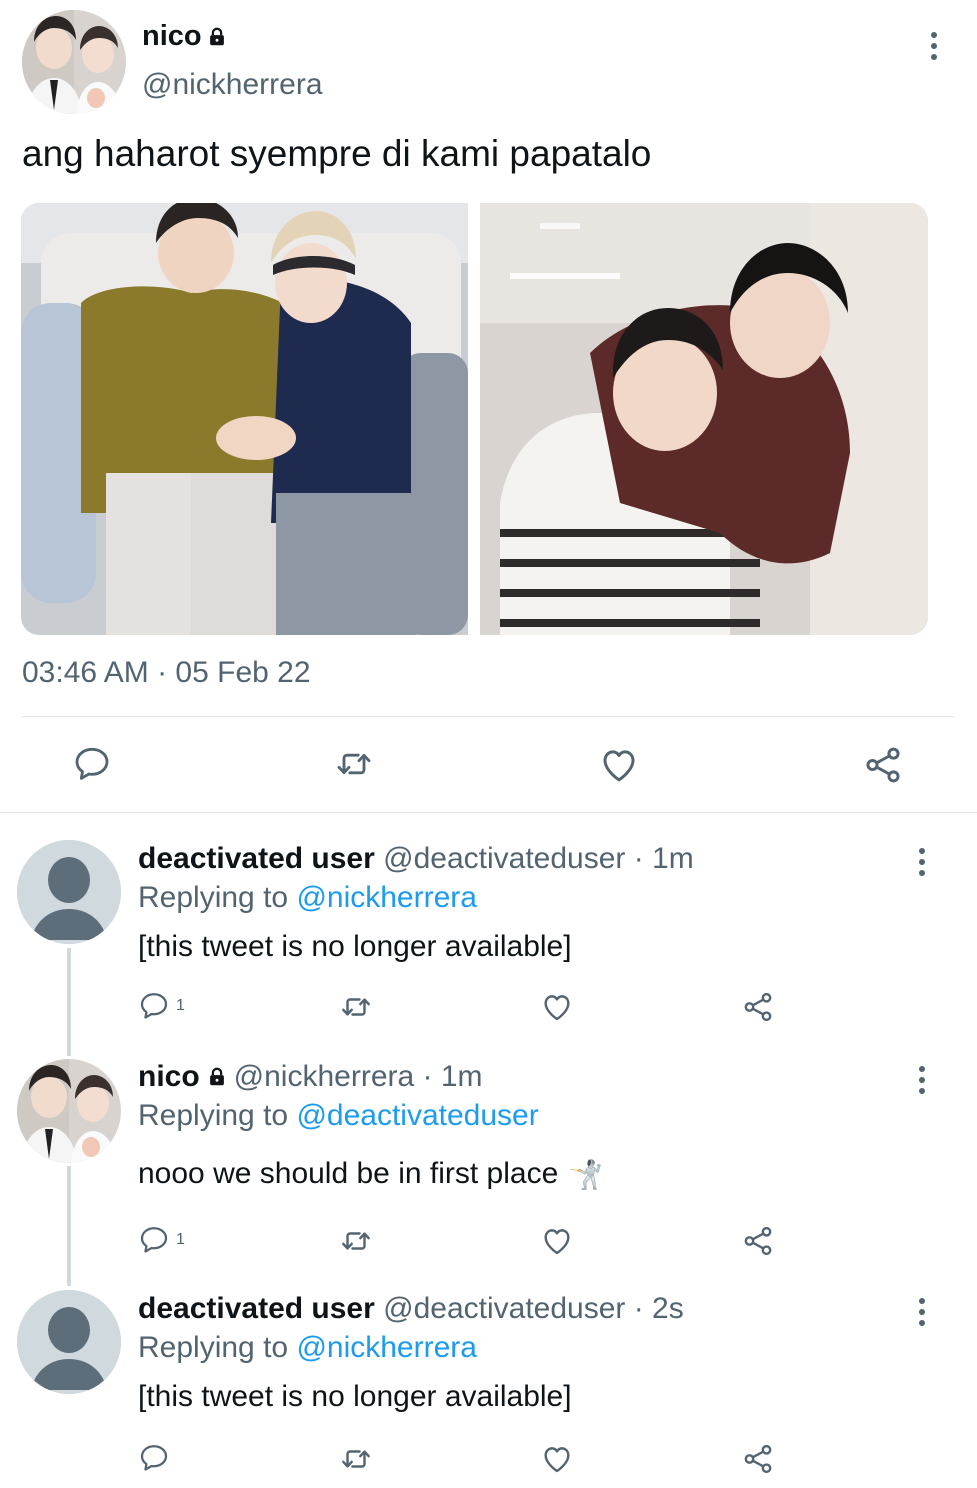 Image resolution: width=977 pixels, height=1488 pixels. I want to click on reply-author-name: nico, so click(169, 1077).